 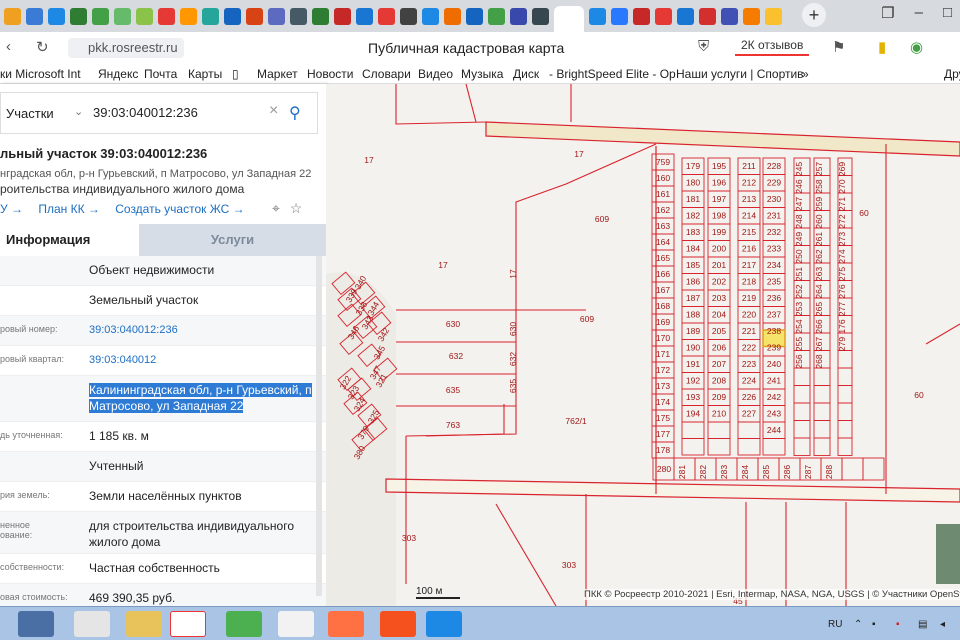 I want to click on zoom-to-icon: ⌖, so click(x=276, y=208).